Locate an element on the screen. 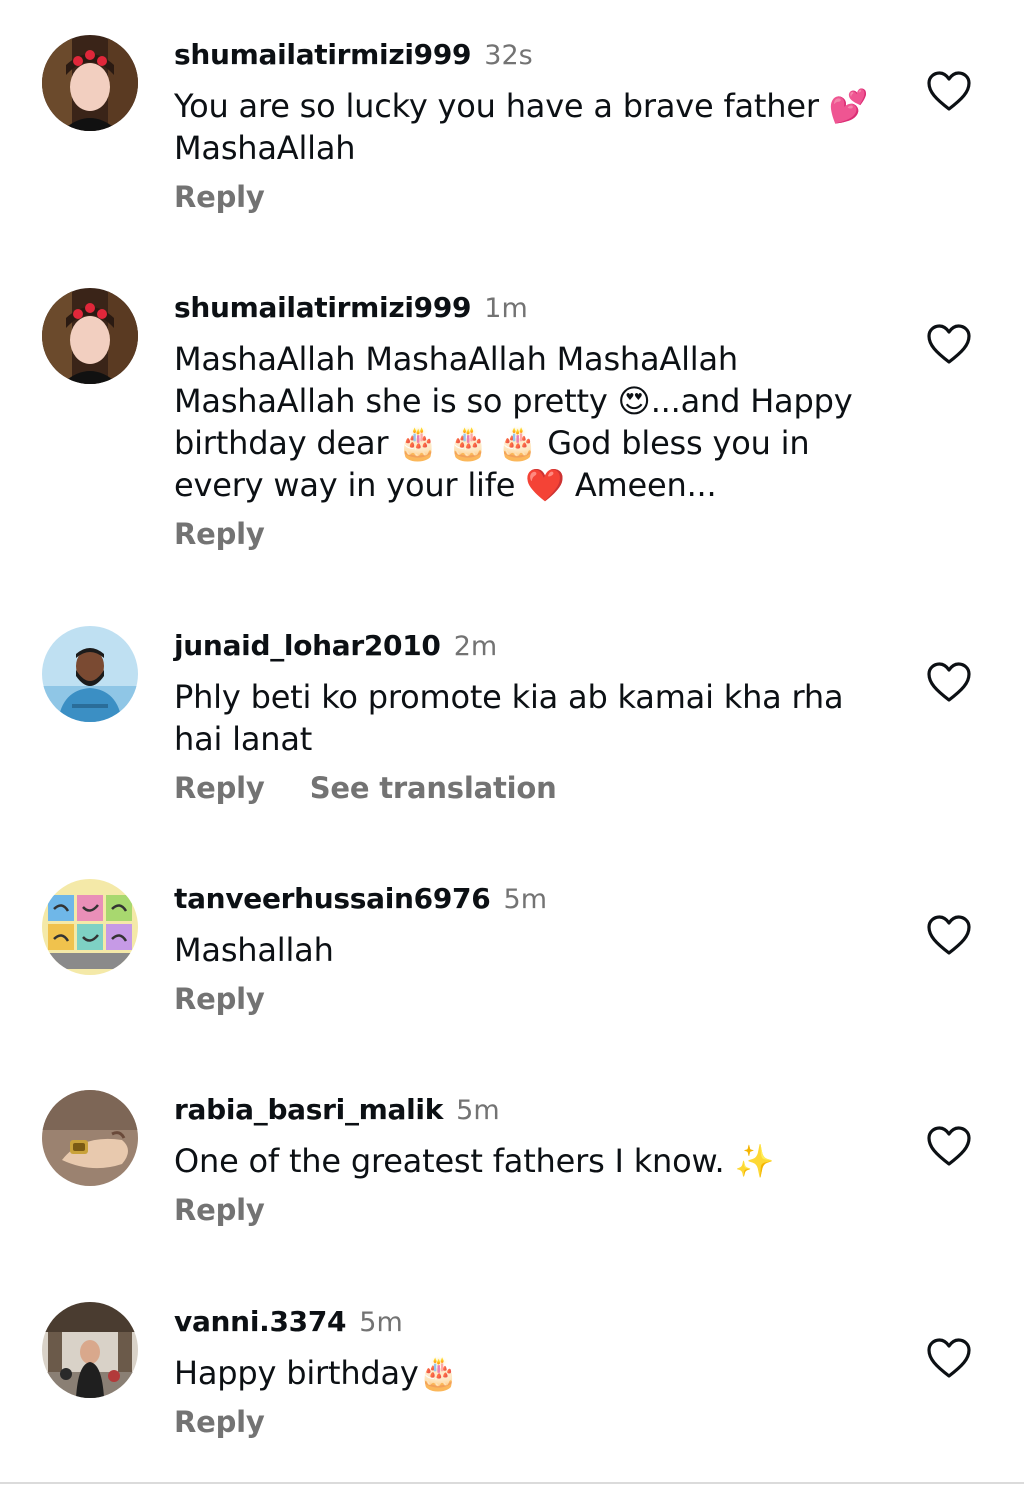 The width and height of the screenshot is (1024, 1486). comment-username: junaid_lohar2010 is located at coordinates (307, 645).